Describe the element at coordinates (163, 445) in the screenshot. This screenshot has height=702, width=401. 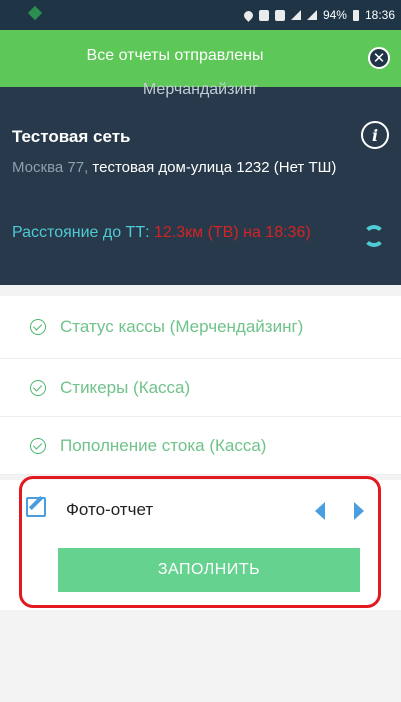
I see `list-item-label: Пополнение стока (Касса)` at that location.